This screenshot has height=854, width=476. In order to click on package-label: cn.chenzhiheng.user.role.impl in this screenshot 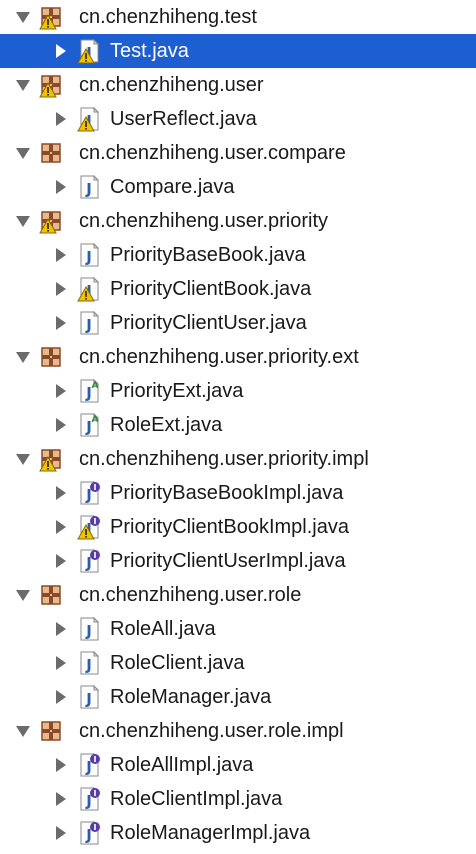, I will do `click(211, 731)`.